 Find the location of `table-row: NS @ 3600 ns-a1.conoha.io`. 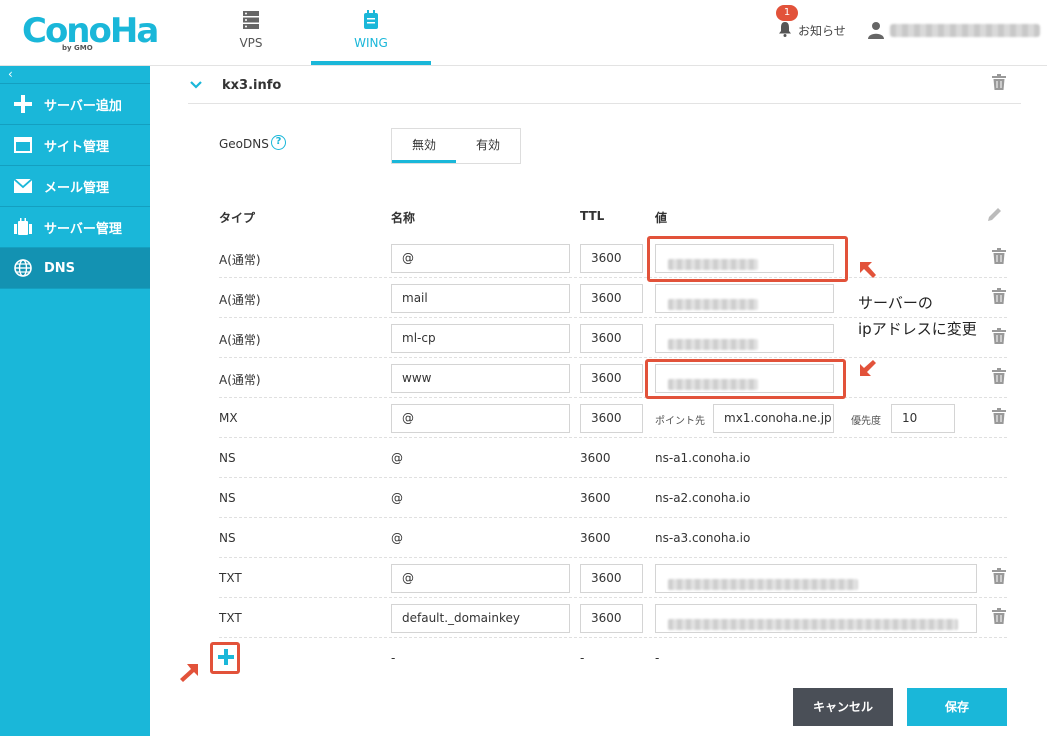

table-row: NS @ 3600 ns-a1.conoha.io is located at coordinates (613, 458).